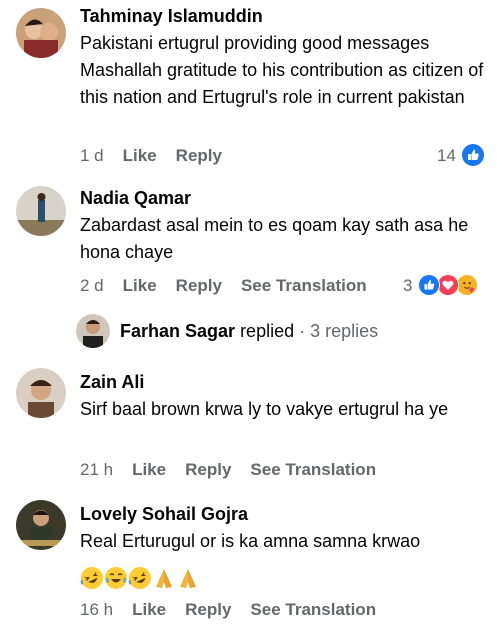 The width and height of the screenshot is (500, 630). What do you see at coordinates (97, 609) in the screenshot?
I see `comment-time: 16 h` at bounding box center [97, 609].